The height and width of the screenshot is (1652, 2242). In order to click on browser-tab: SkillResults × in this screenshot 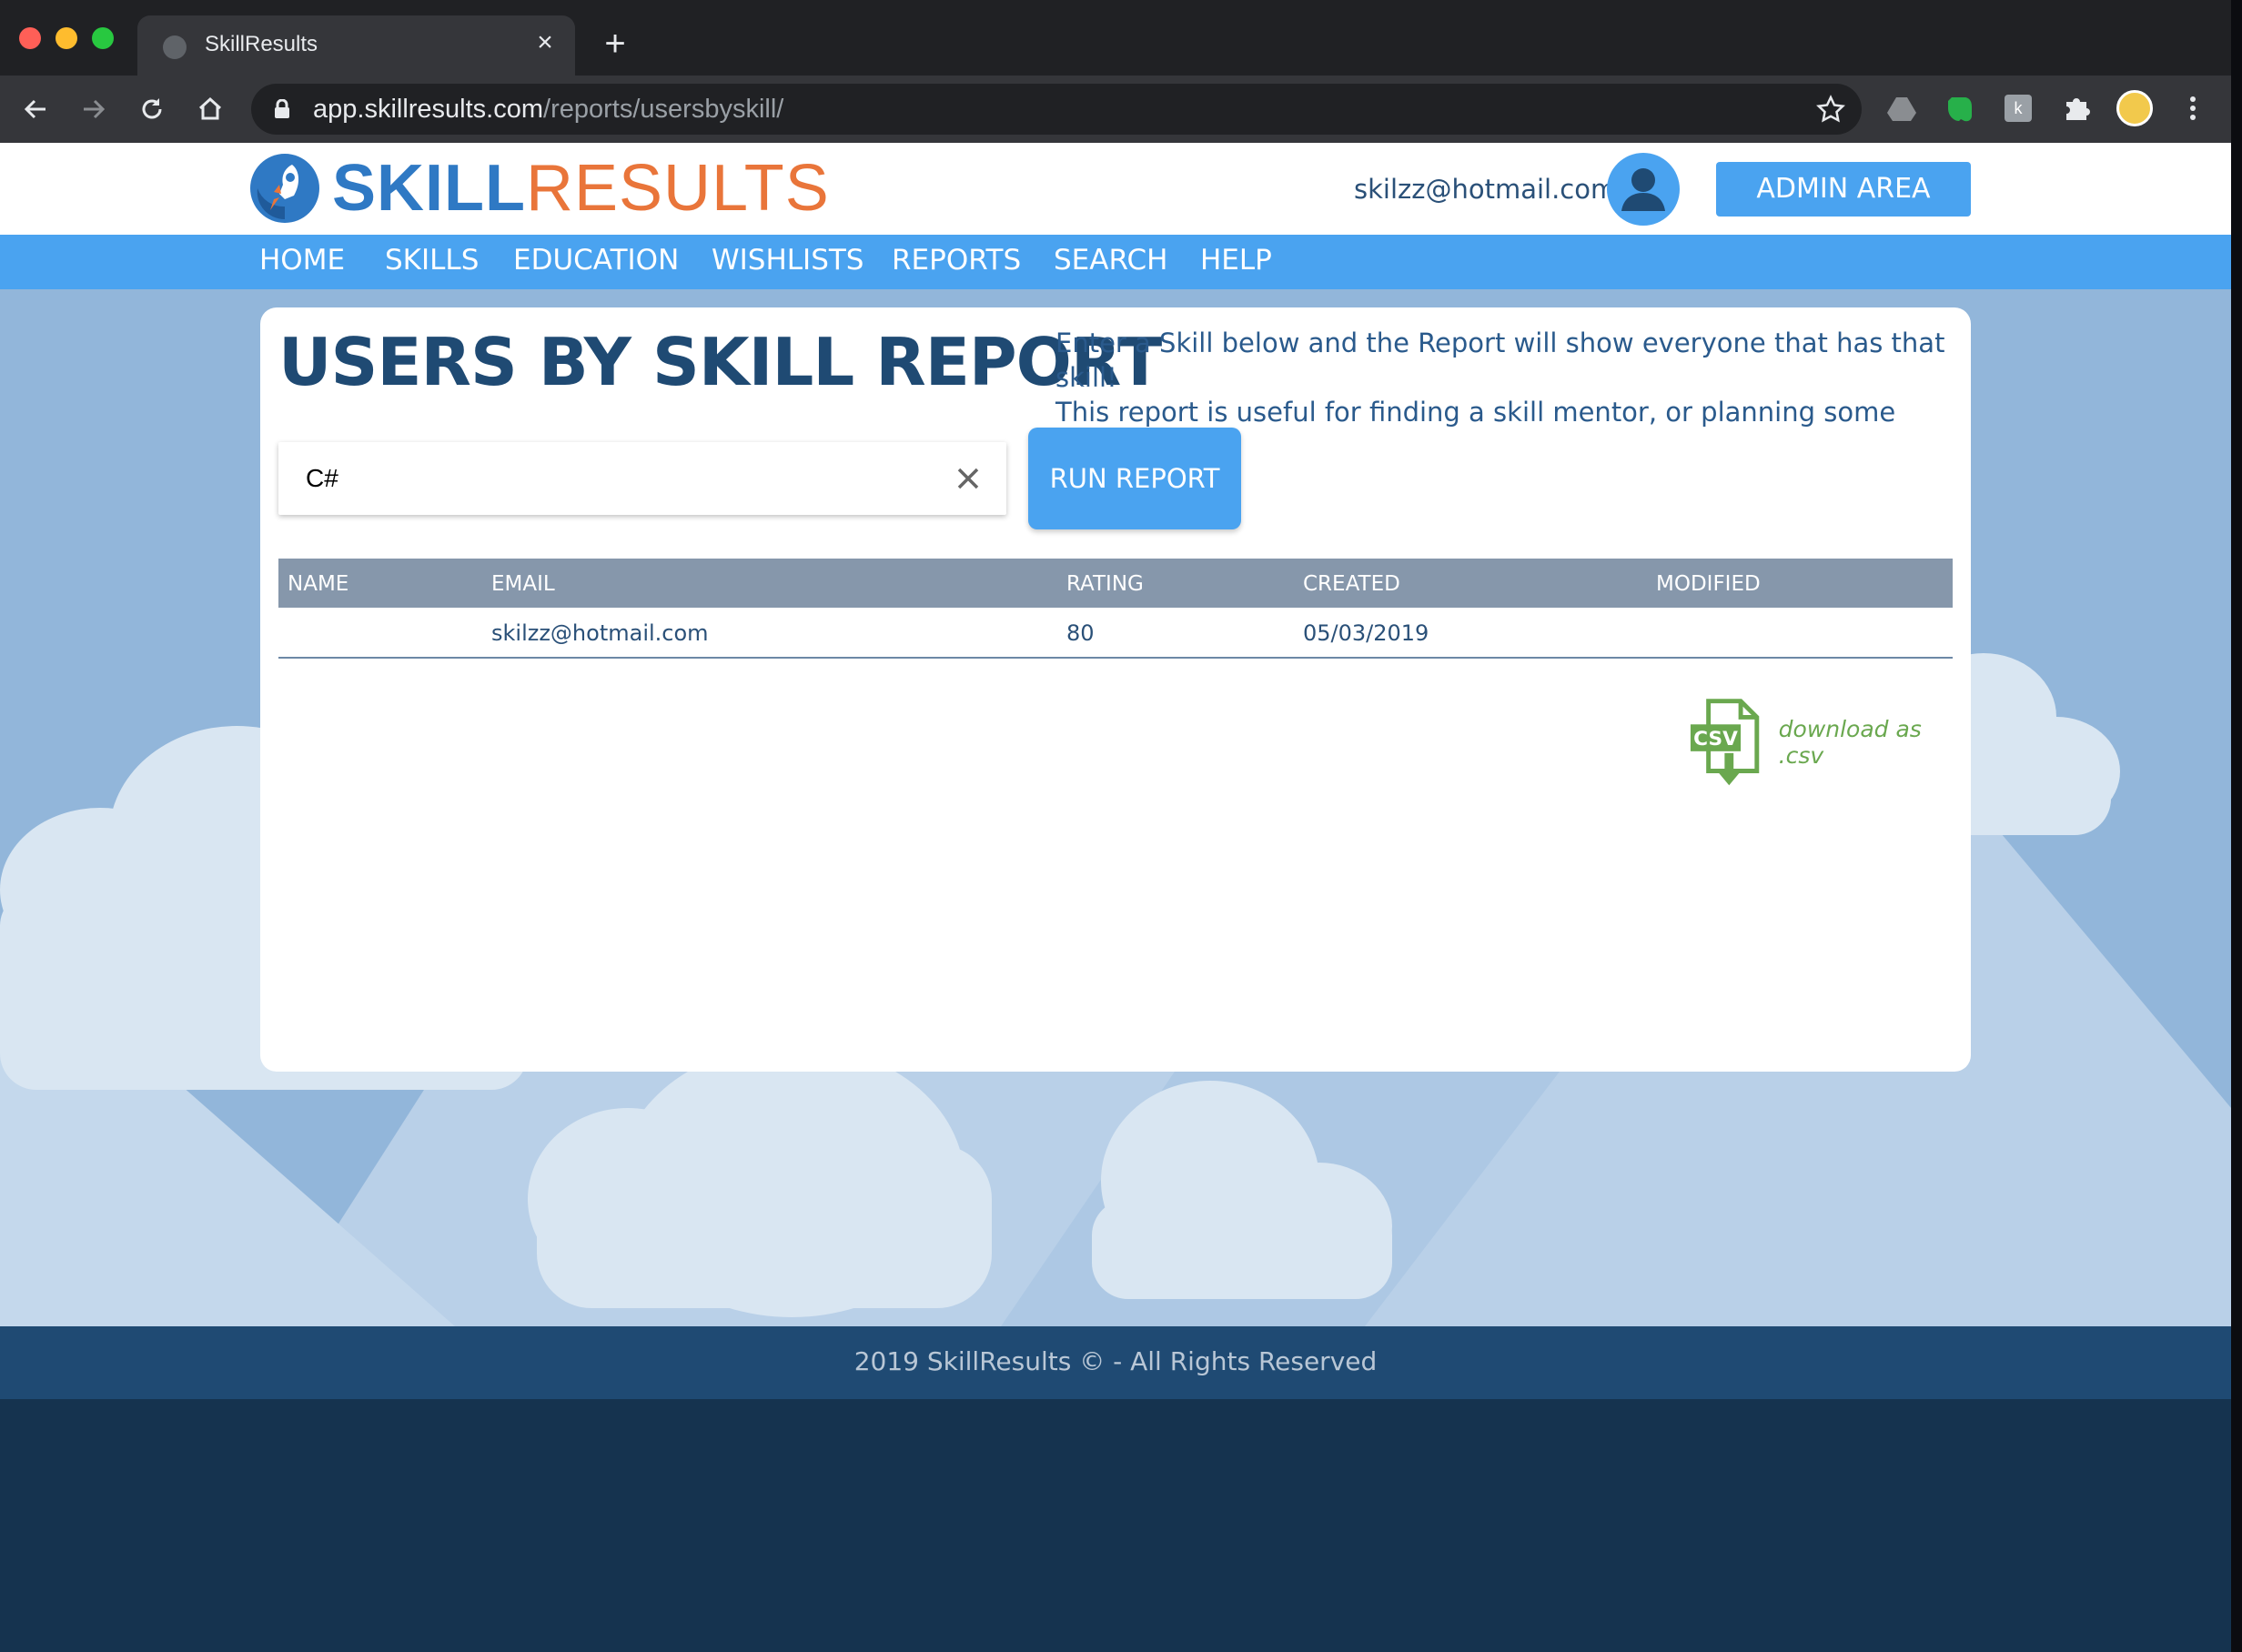, I will do `click(356, 45)`.